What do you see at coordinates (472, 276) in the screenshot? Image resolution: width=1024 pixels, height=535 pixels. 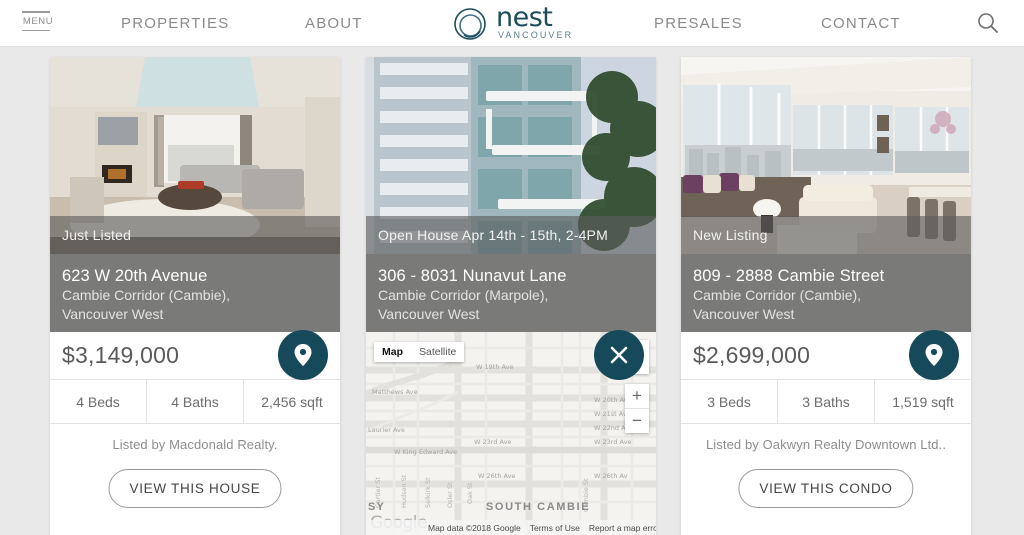 I see `listing-address: 306 - 8031 Nunavut Lane` at bounding box center [472, 276].